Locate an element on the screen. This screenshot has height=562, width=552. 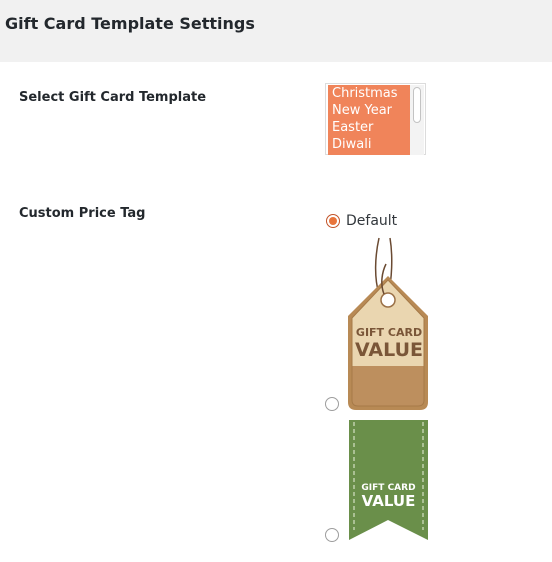
page-header: Gift Card Template Settings is located at coordinates (276, 31).